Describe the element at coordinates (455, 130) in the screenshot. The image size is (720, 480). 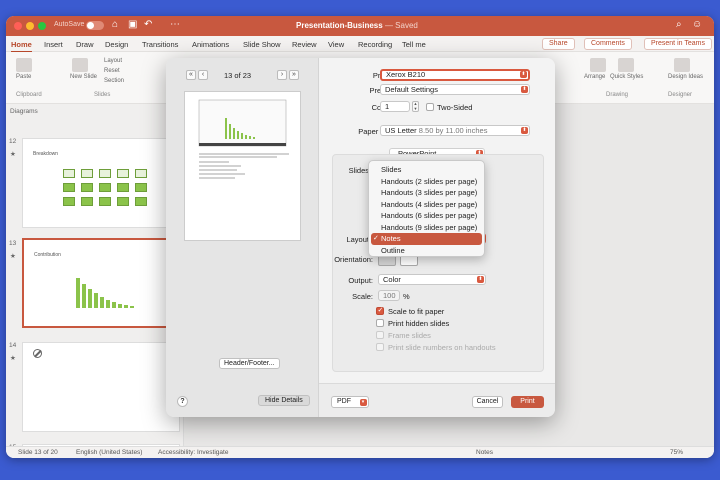
I see `paper-size-select: US Letter 8.50 by 11.00 inches ⬍` at that location.